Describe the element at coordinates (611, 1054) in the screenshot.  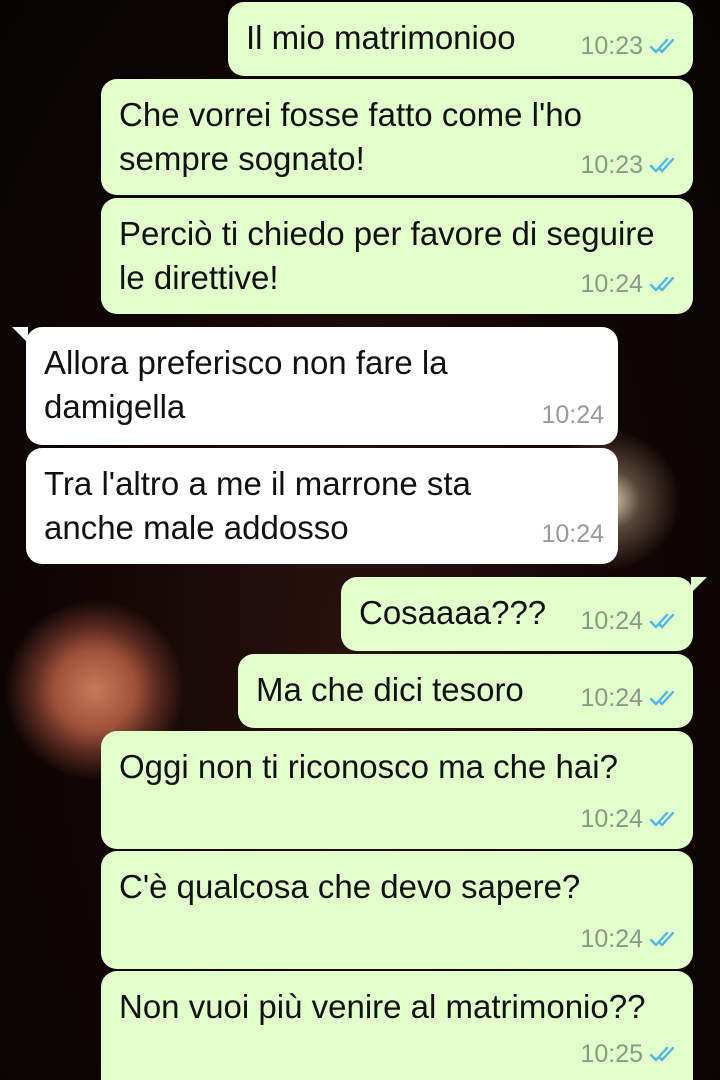
I see `message-time: 10:25` at that location.